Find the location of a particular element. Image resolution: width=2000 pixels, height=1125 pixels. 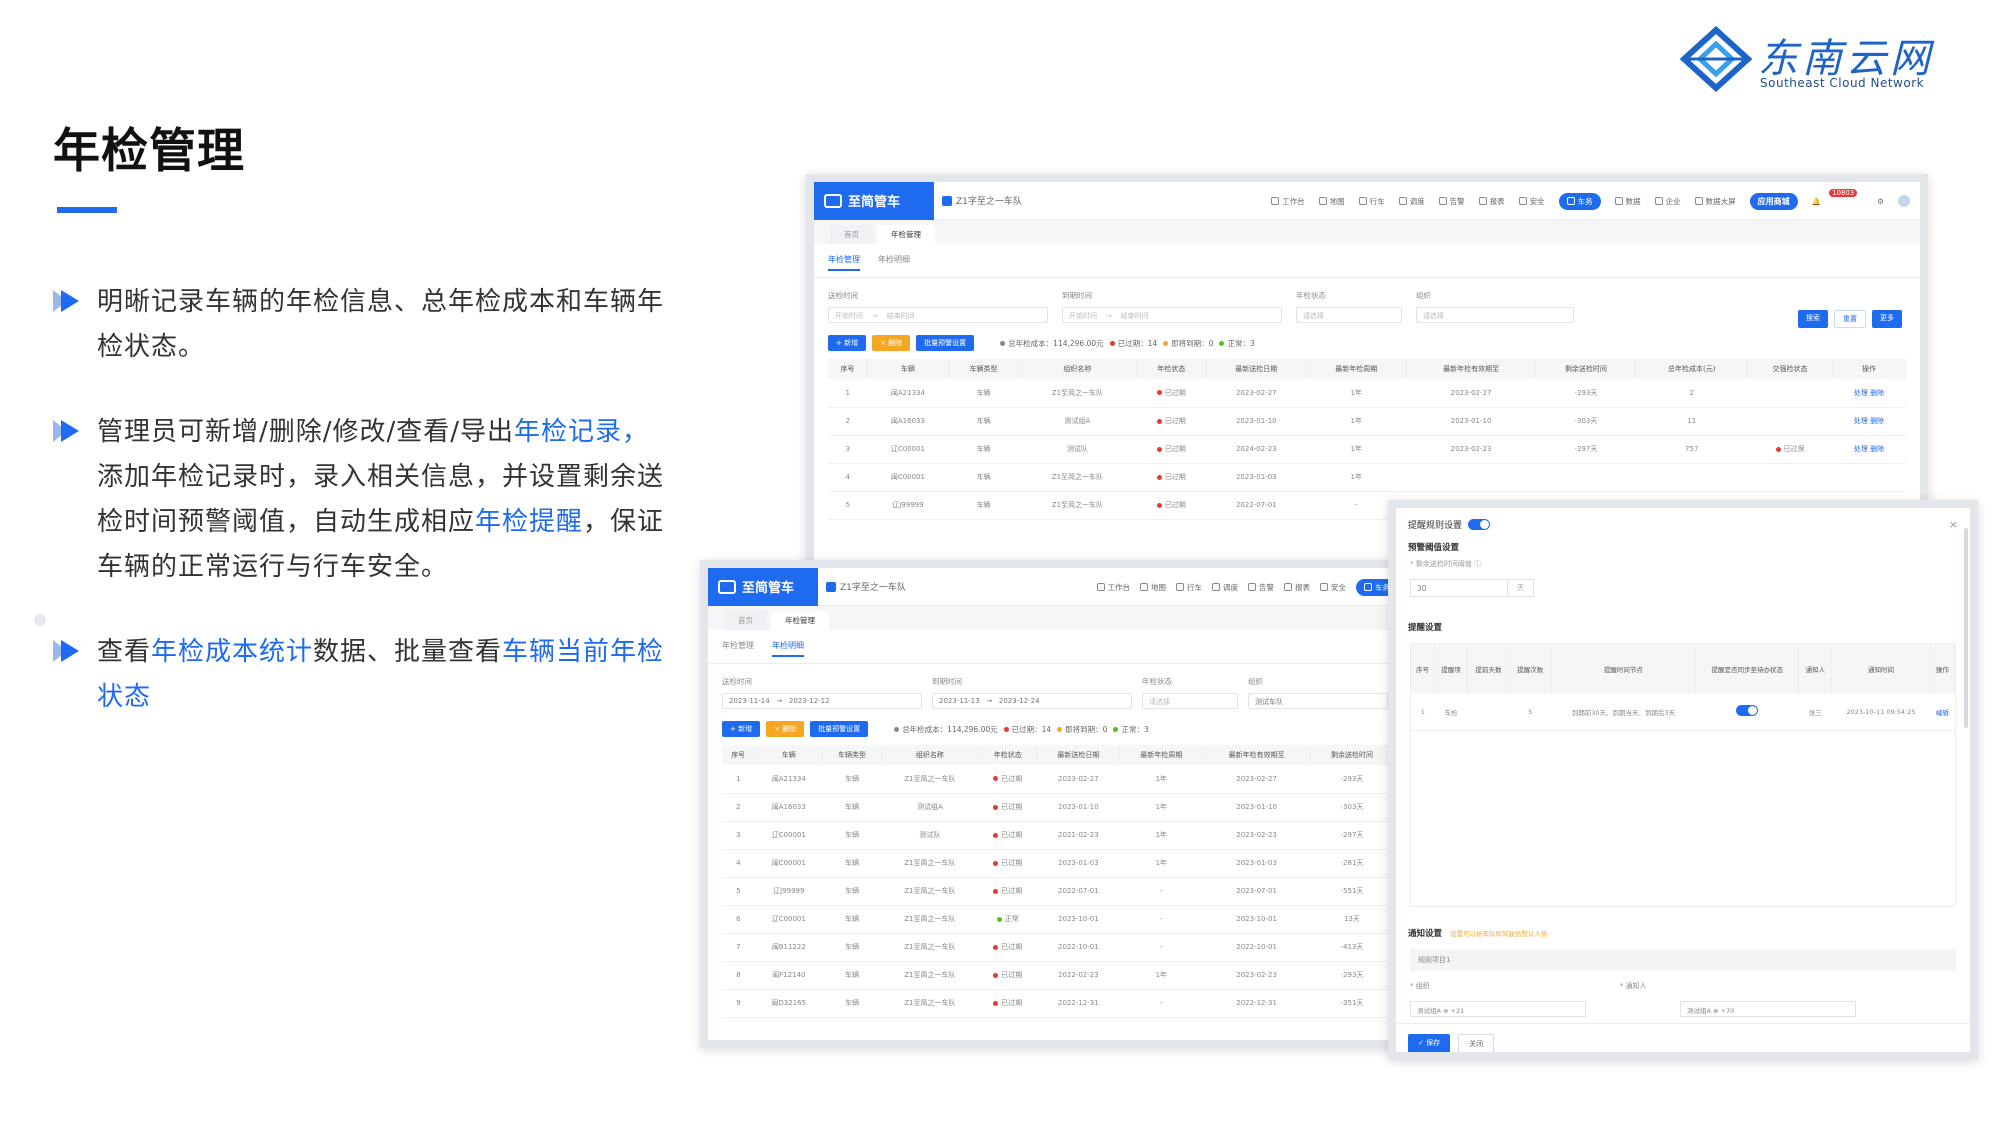

cancel-button: 关闭 is located at coordinates (1476, 1043).